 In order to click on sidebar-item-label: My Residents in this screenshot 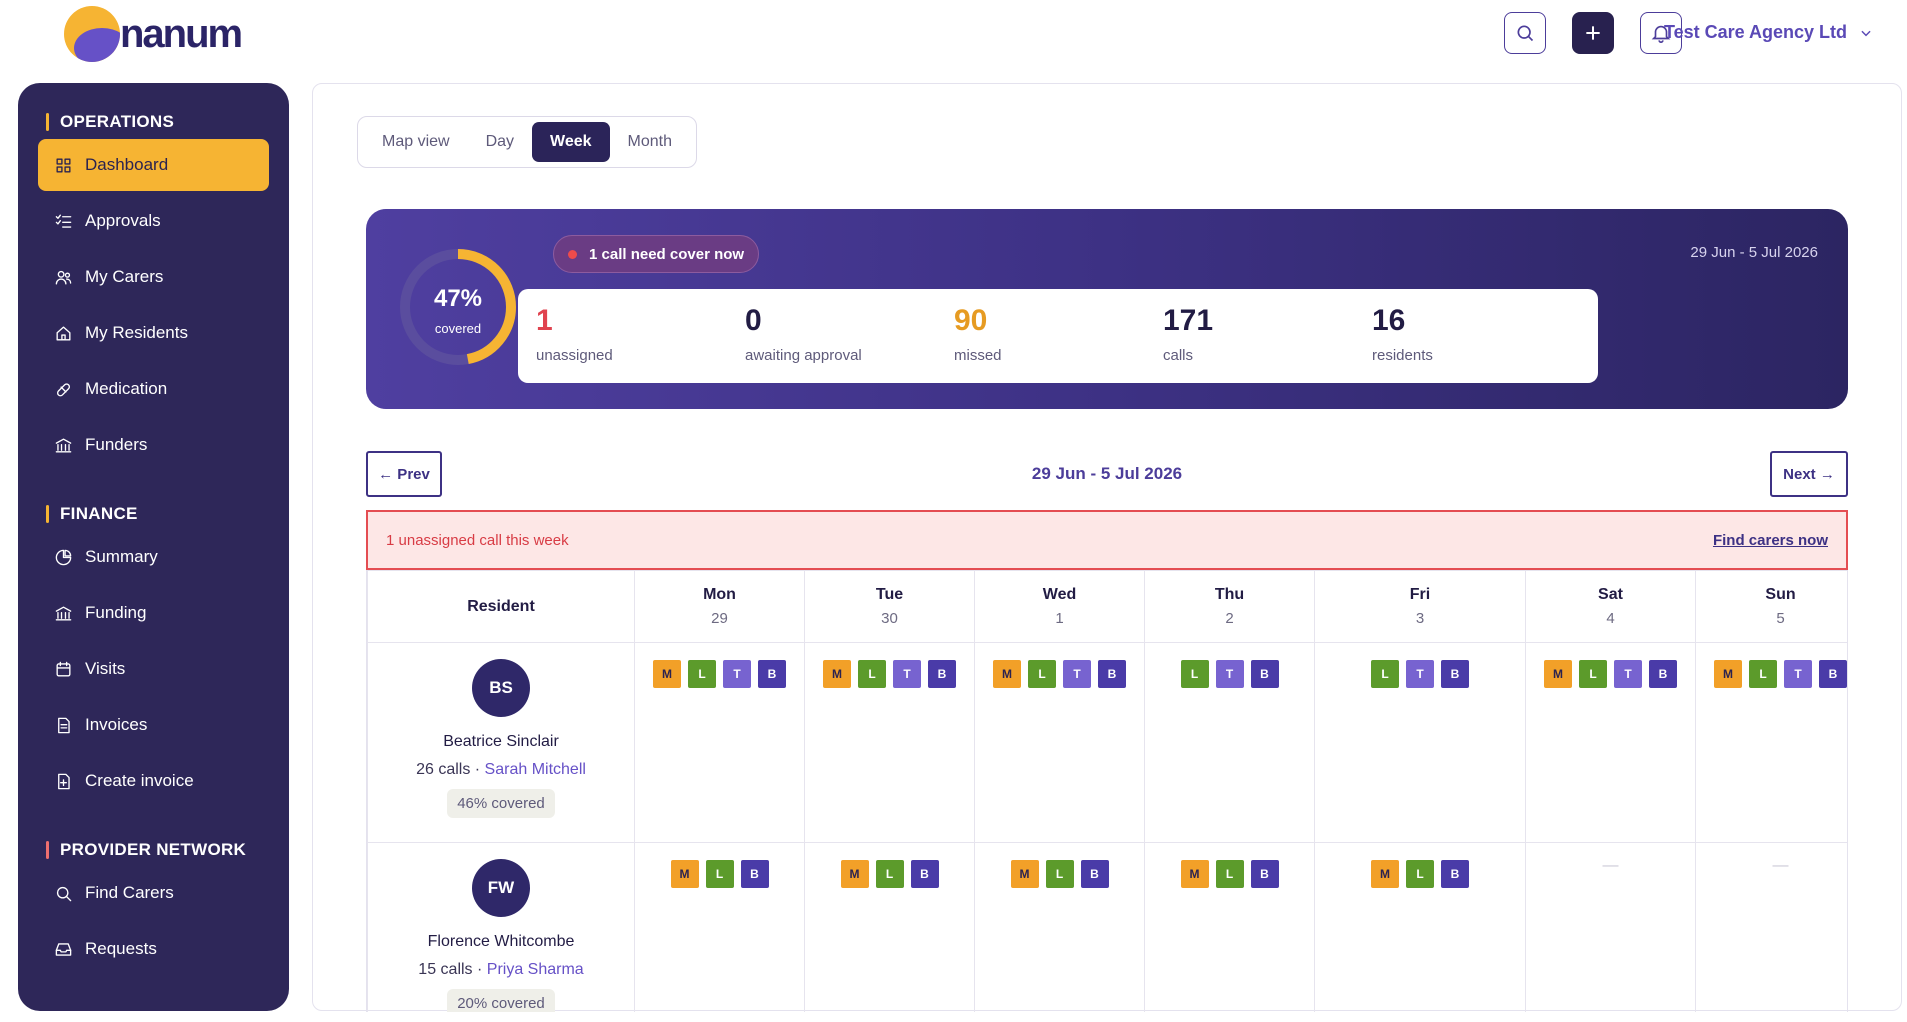, I will do `click(136, 332)`.